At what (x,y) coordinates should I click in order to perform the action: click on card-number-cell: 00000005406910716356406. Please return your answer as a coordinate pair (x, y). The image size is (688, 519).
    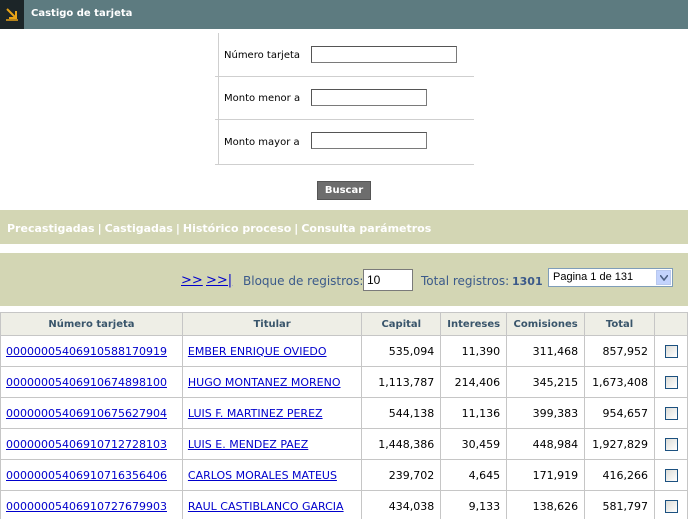
    Looking at the image, I should click on (91, 475).